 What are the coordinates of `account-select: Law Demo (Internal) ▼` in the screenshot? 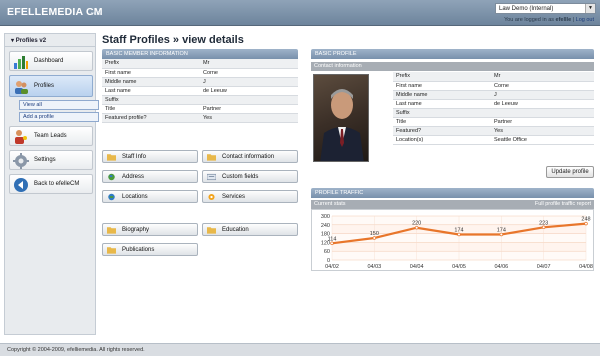 It's located at (545, 8).